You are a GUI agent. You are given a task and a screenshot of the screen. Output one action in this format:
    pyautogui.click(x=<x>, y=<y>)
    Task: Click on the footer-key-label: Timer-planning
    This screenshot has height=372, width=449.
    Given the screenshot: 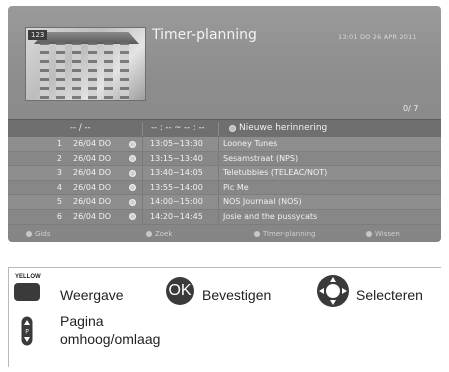 What is the action you would take?
    pyautogui.click(x=289, y=234)
    